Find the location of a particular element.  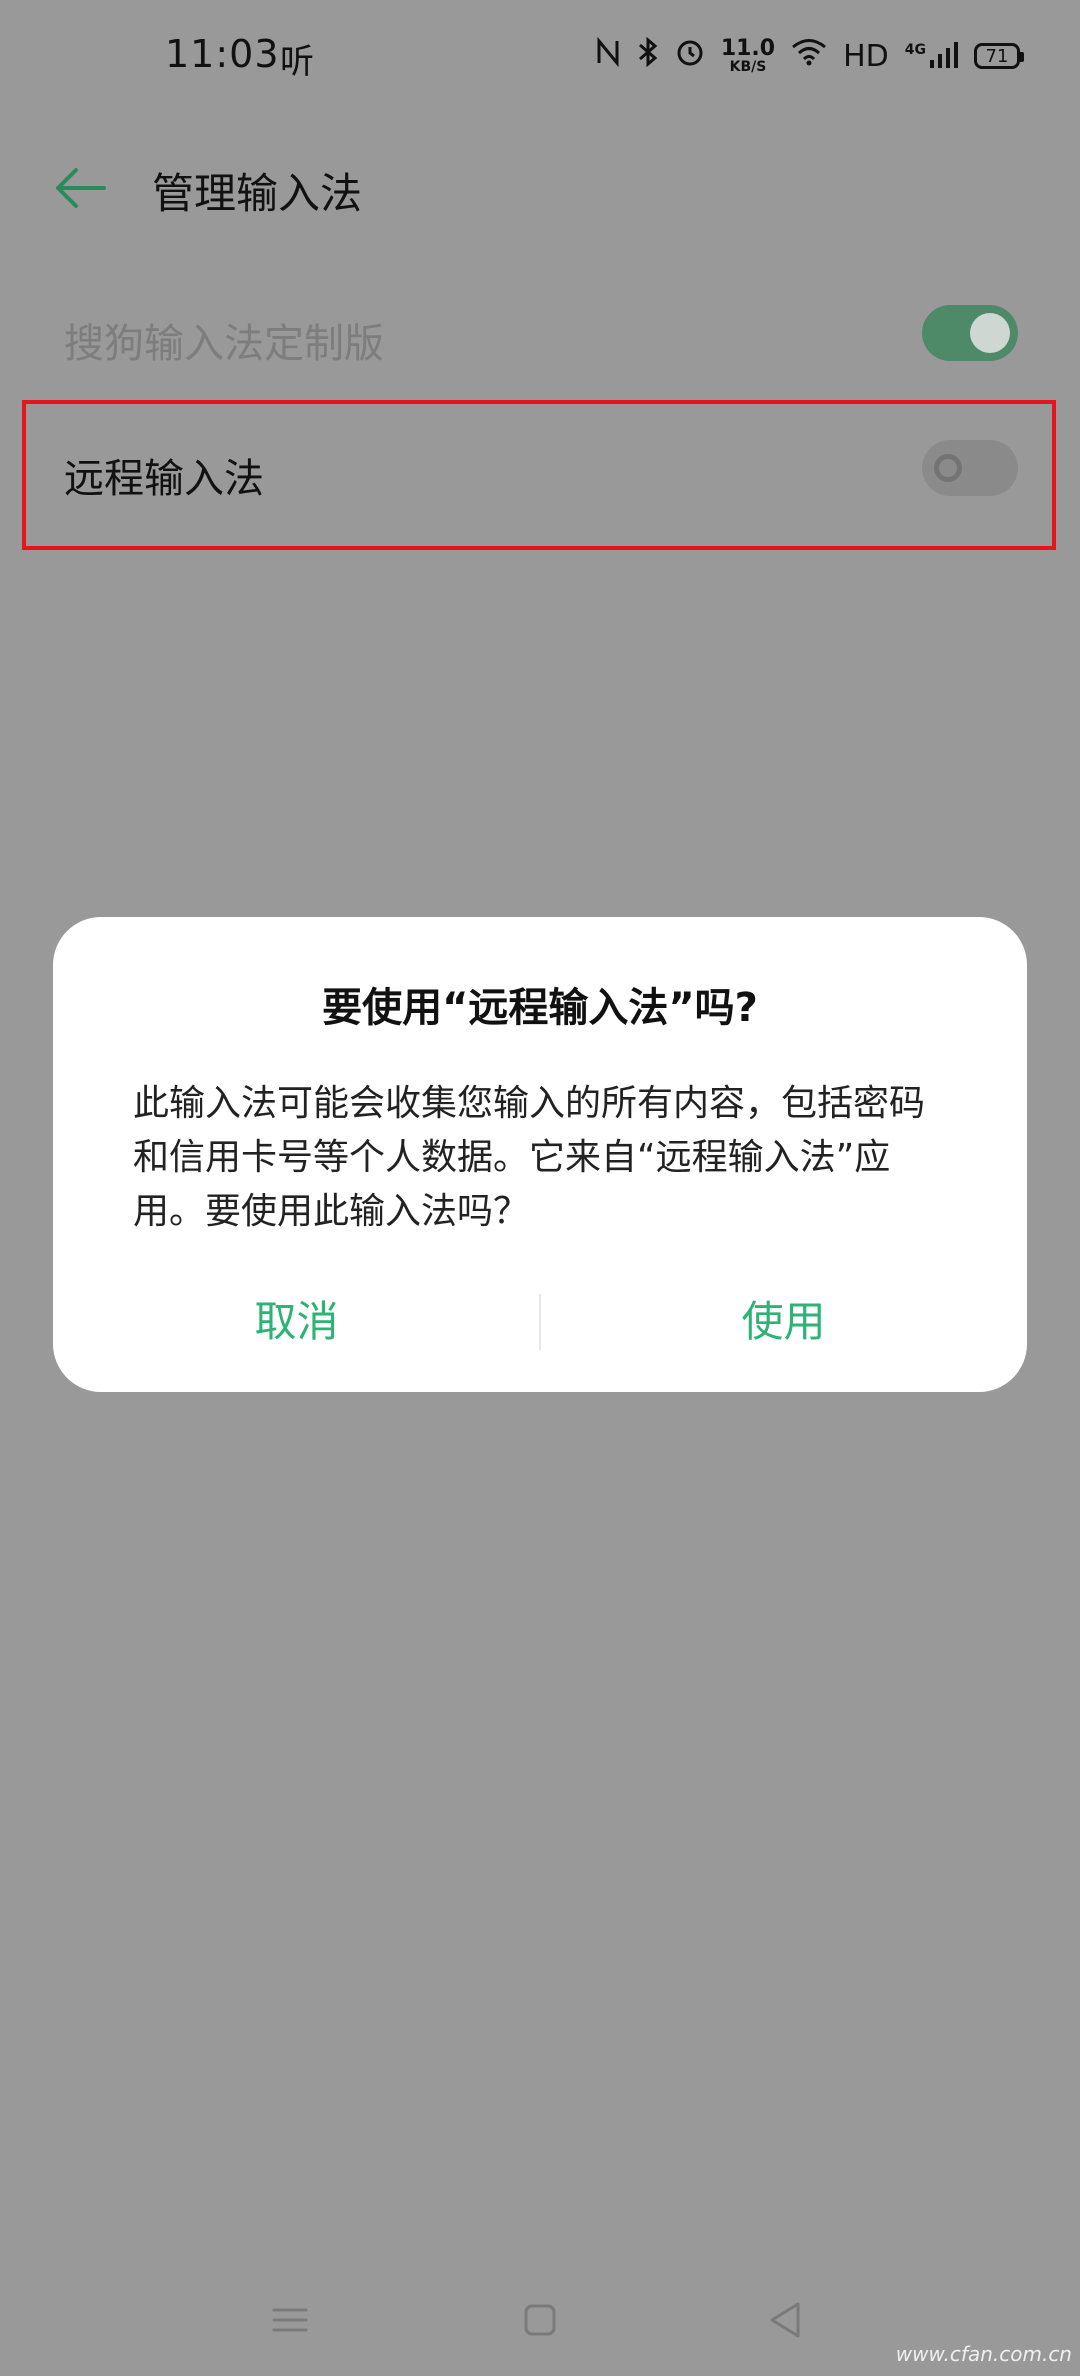

nfc-icon is located at coordinates (608, 55).